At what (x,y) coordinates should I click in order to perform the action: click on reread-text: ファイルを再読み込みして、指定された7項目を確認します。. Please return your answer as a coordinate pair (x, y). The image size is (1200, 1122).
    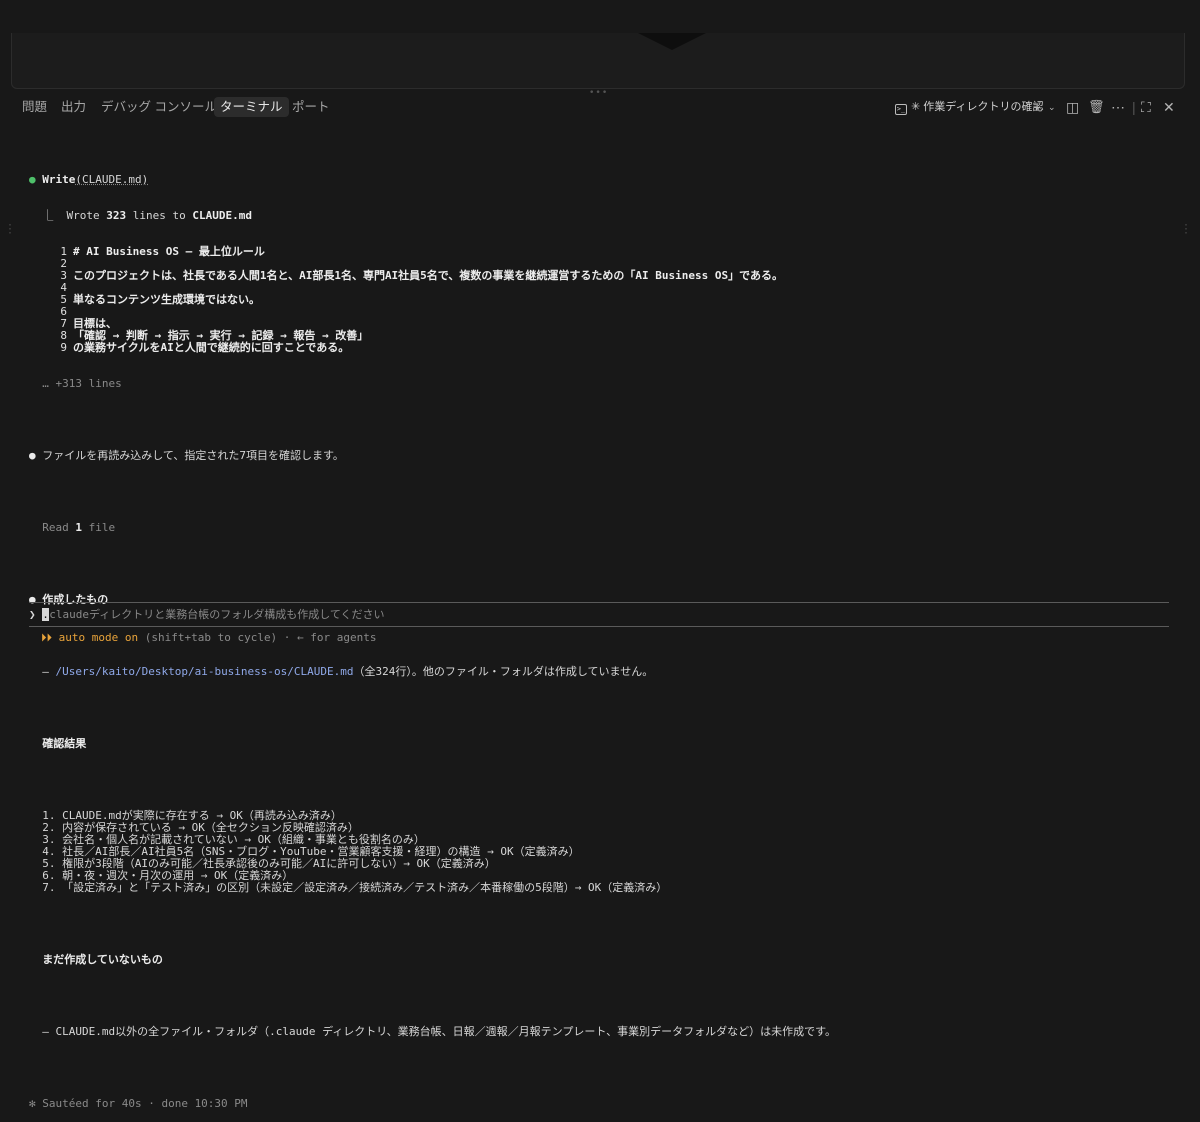
    Looking at the image, I should click on (193, 455).